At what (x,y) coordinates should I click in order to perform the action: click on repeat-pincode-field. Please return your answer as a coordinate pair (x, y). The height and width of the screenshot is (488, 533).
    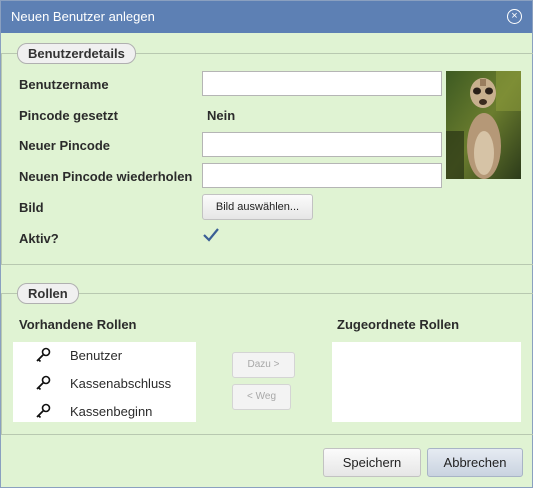
    Looking at the image, I should click on (322, 175).